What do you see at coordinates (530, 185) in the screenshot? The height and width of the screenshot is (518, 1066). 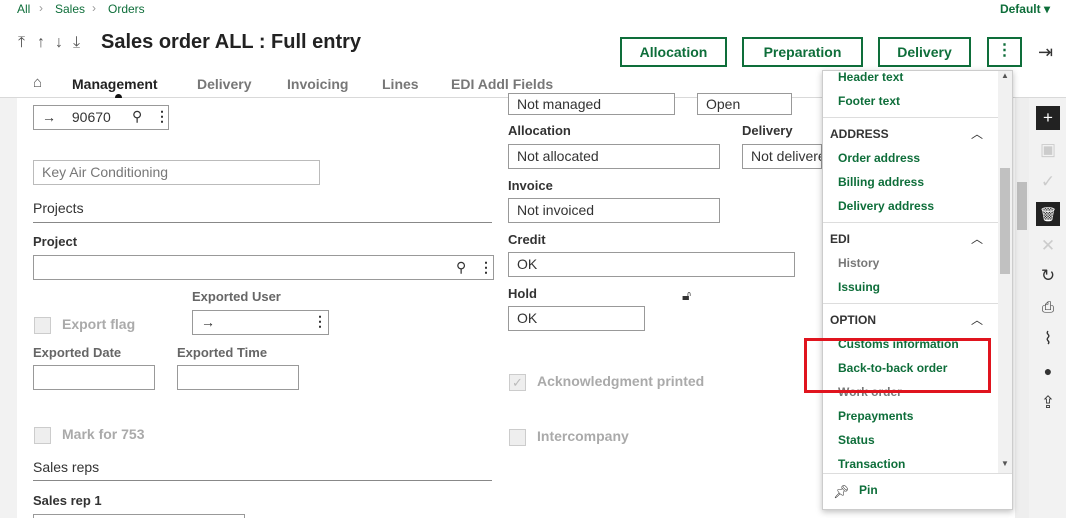 I see `invoice-label: Invoice` at bounding box center [530, 185].